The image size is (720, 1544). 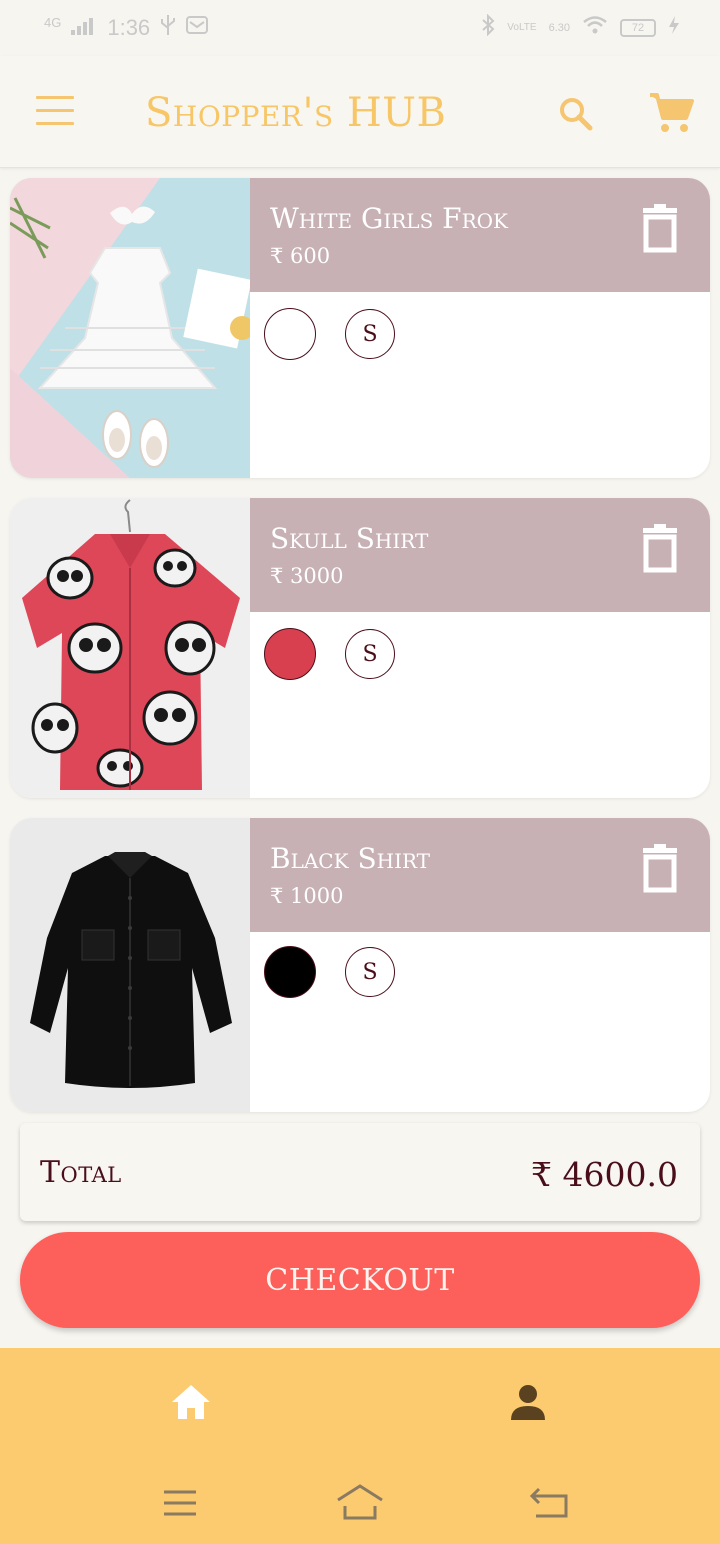 What do you see at coordinates (674, 28) in the screenshot?
I see `charging-icon` at bounding box center [674, 28].